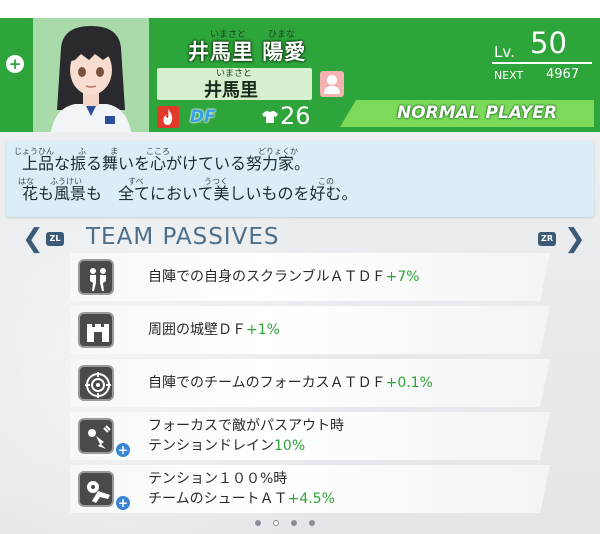  What do you see at coordinates (96, 330) in the screenshot?
I see `wall-icon` at bounding box center [96, 330].